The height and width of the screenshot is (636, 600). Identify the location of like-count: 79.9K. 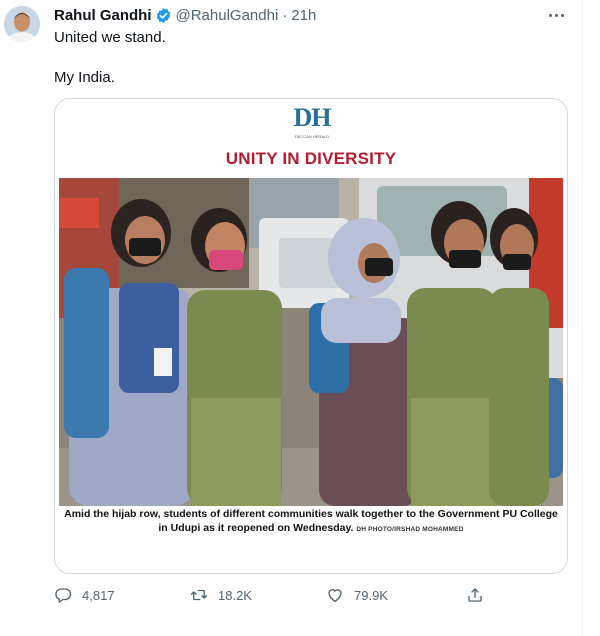
(371, 595).